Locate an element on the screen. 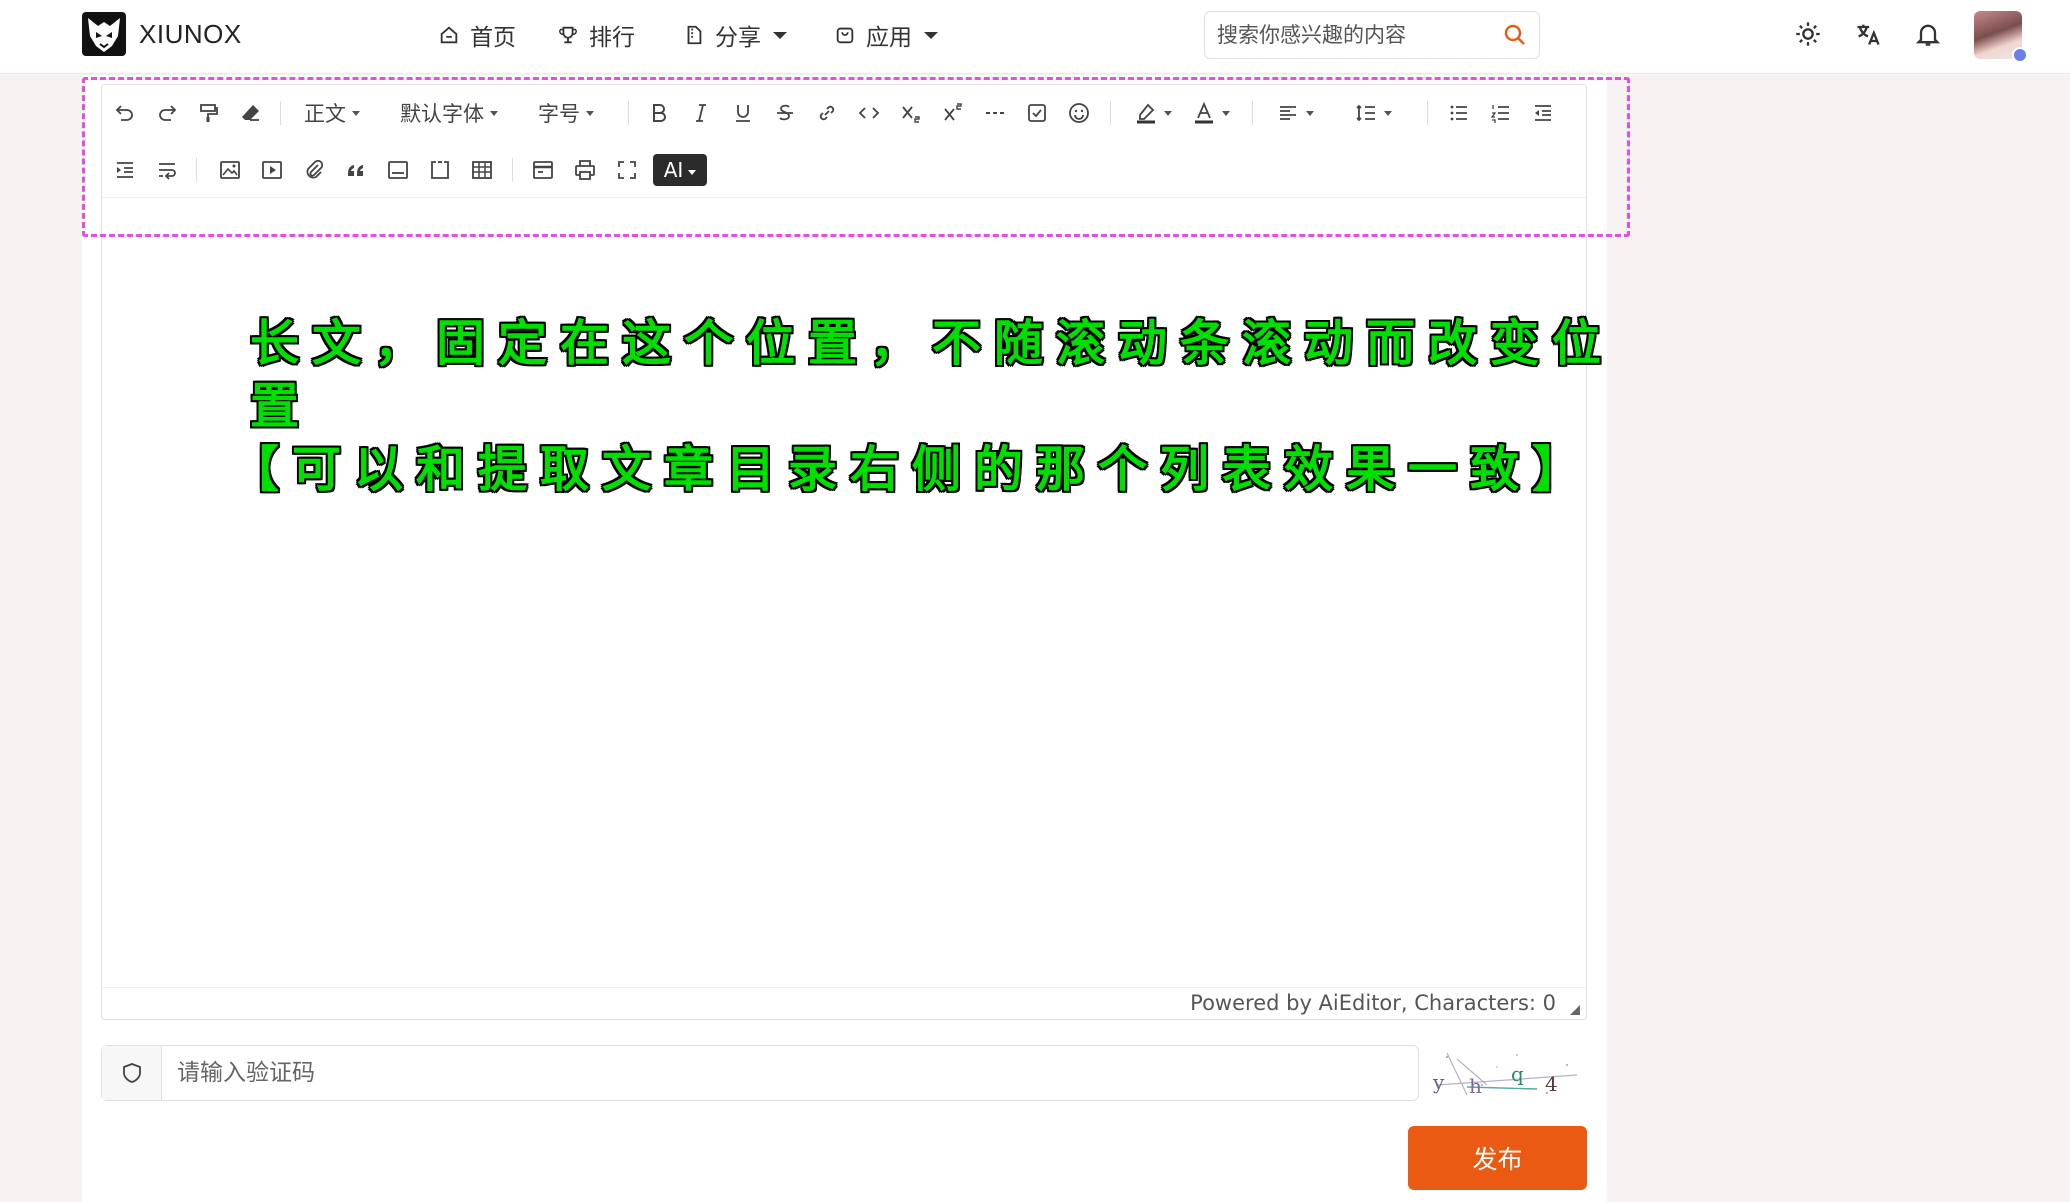 This screenshot has height=1202, width=2070. captcha-input is located at coordinates (777, 1073).